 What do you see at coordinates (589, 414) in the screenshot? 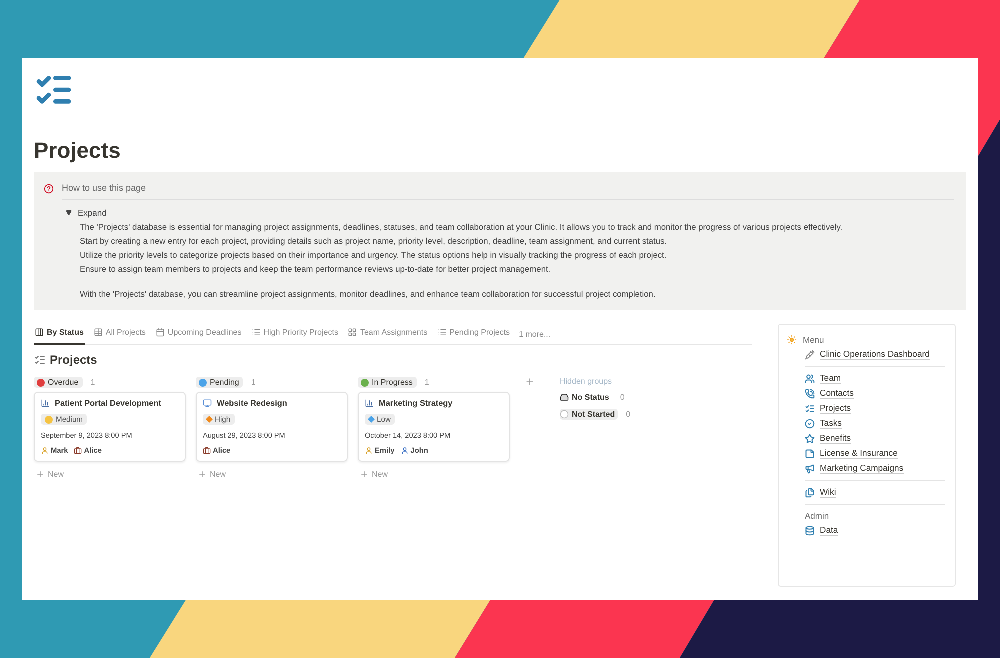
I see `hidden-group-tag: Not Started` at bounding box center [589, 414].